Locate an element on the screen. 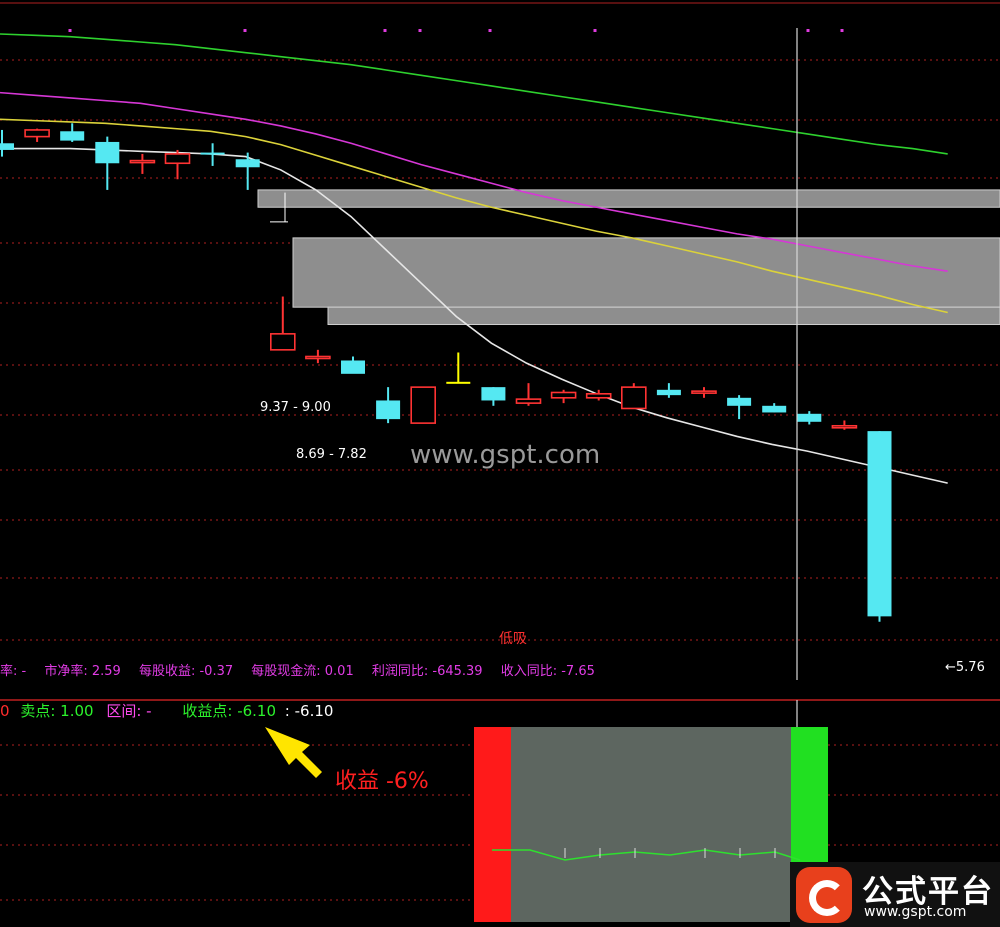 This screenshot has height=927, width=1000. grey-block is located at coordinates (651, 824).